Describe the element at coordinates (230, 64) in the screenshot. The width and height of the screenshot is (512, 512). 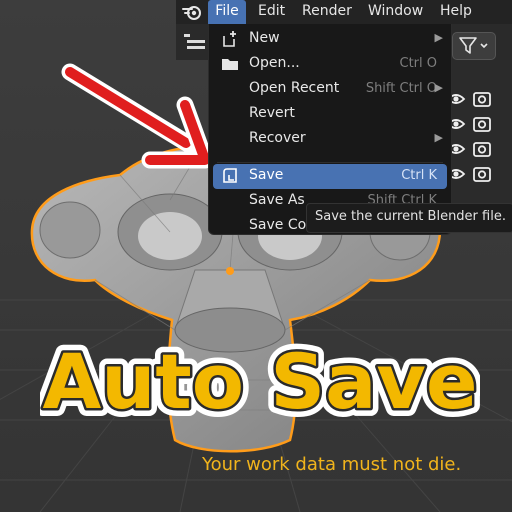
I see `folder-icon` at that location.